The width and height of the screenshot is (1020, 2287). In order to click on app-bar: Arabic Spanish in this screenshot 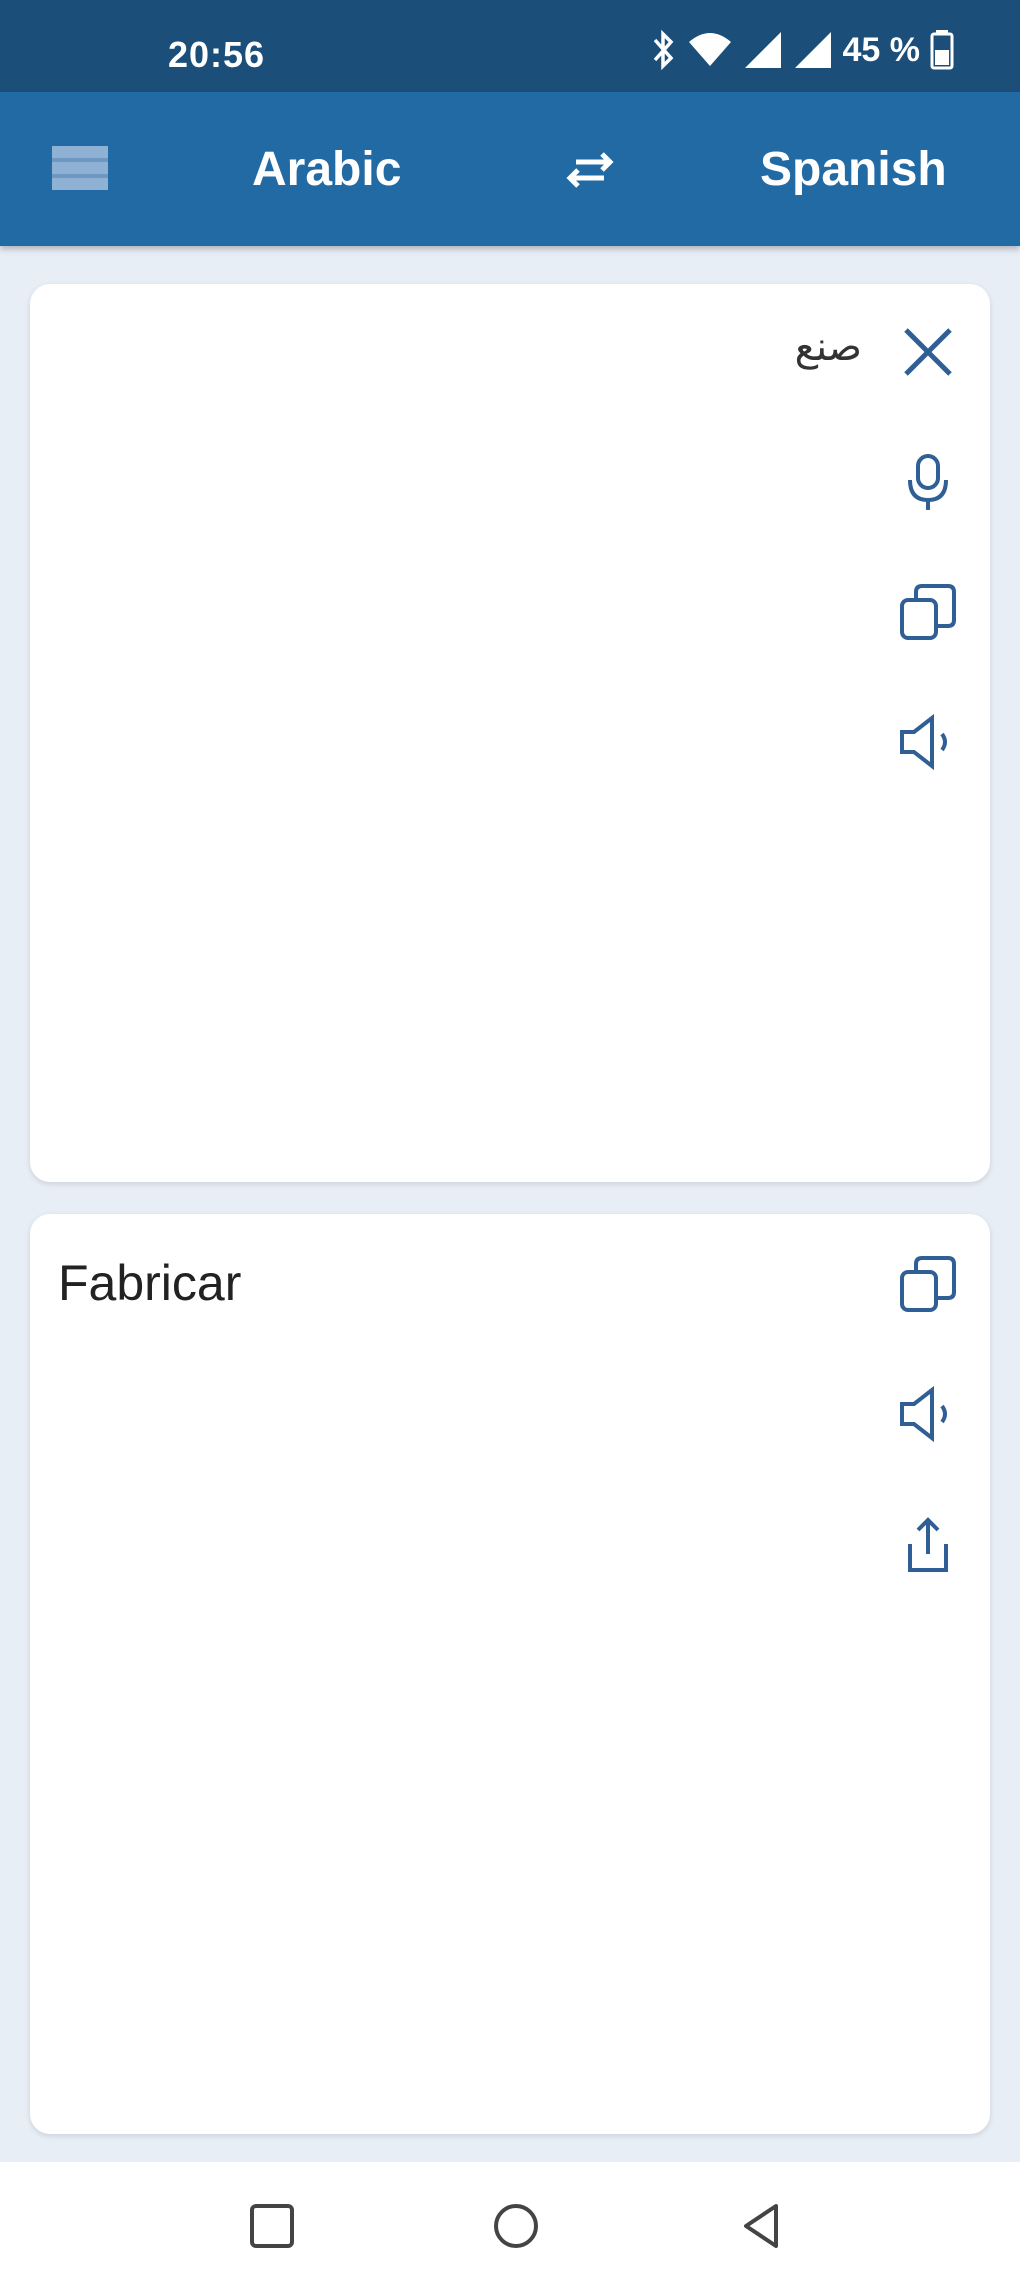, I will do `click(510, 169)`.